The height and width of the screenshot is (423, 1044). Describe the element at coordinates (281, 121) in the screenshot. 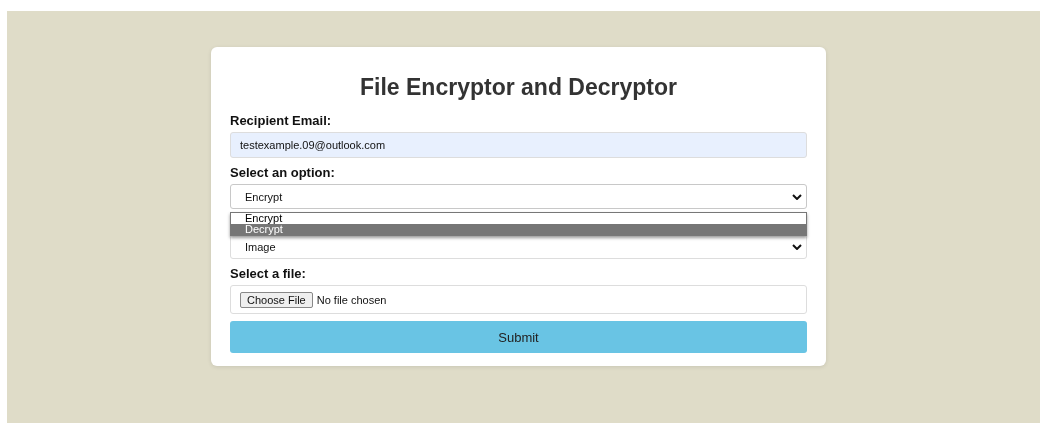

I see `field-label: Recipient Email:` at that location.